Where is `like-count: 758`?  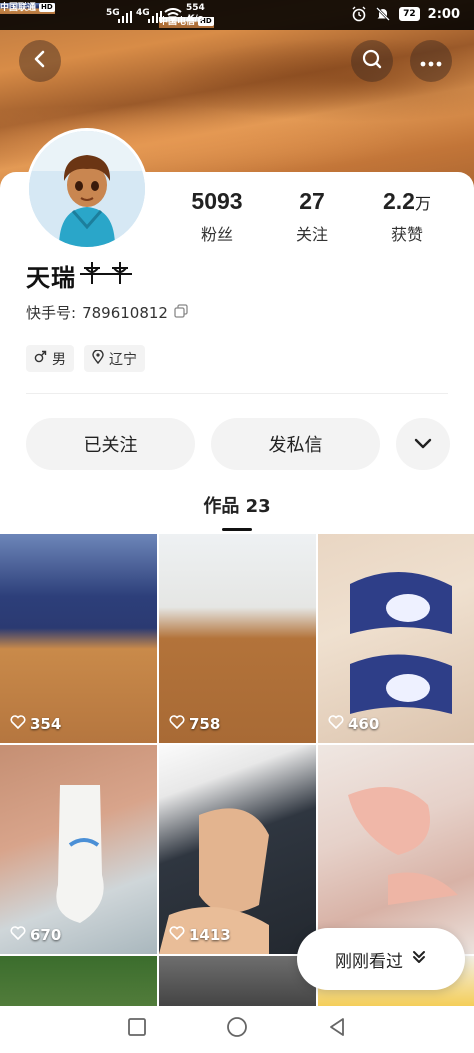
like-count: 758 is located at coordinates (194, 724).